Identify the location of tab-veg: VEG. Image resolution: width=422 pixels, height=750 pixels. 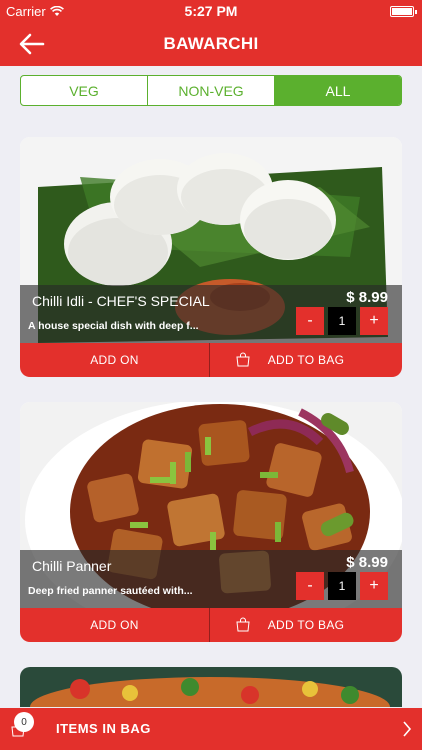
(84, 90).